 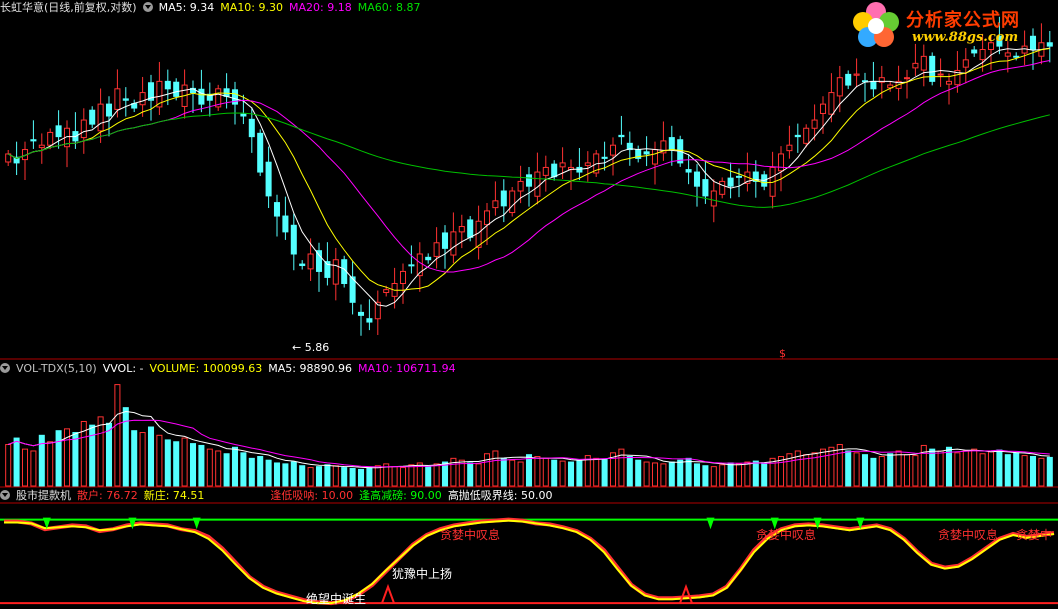 I want to click on logo-text: 分析家公式网, so click(x=963, y=20).